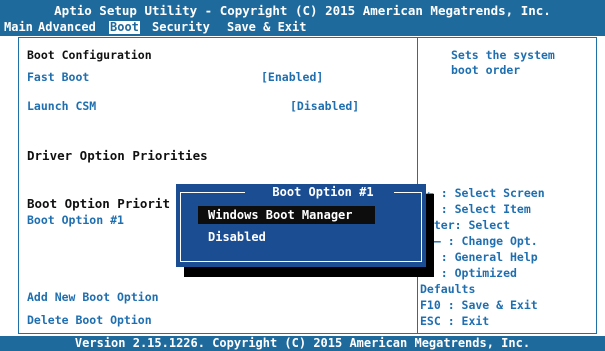 Image resolution: width=605 pixels, height=351 pixels. I want to click on delete-boot-option: Delete Boot Option, so click(89, 320).